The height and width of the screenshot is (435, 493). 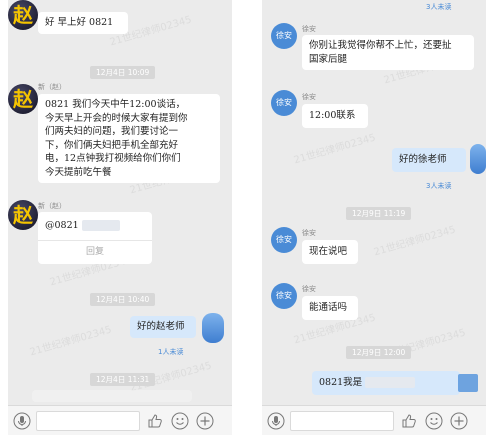 What do you see at coordinates (328, 59) in the screenshot?
I see `message-line: 国家后腿` at bounding box center [328, 59].